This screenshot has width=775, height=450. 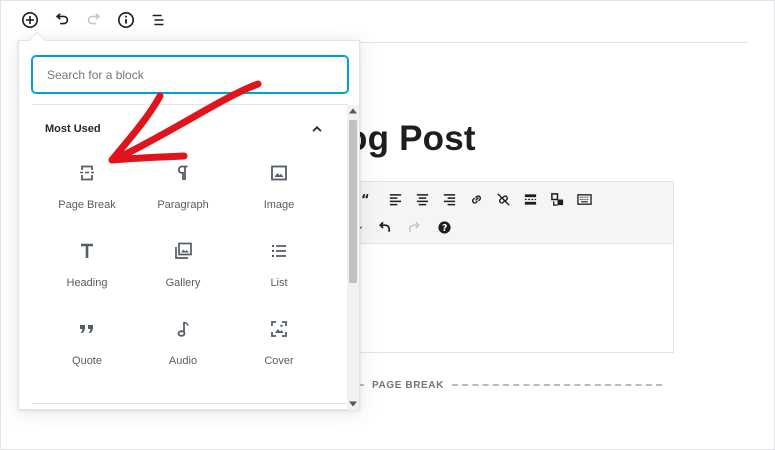 What do you see at coordinates (87, 361) in the screenshot?
I see `block-label: Quote` at bounding box center [87, 361].